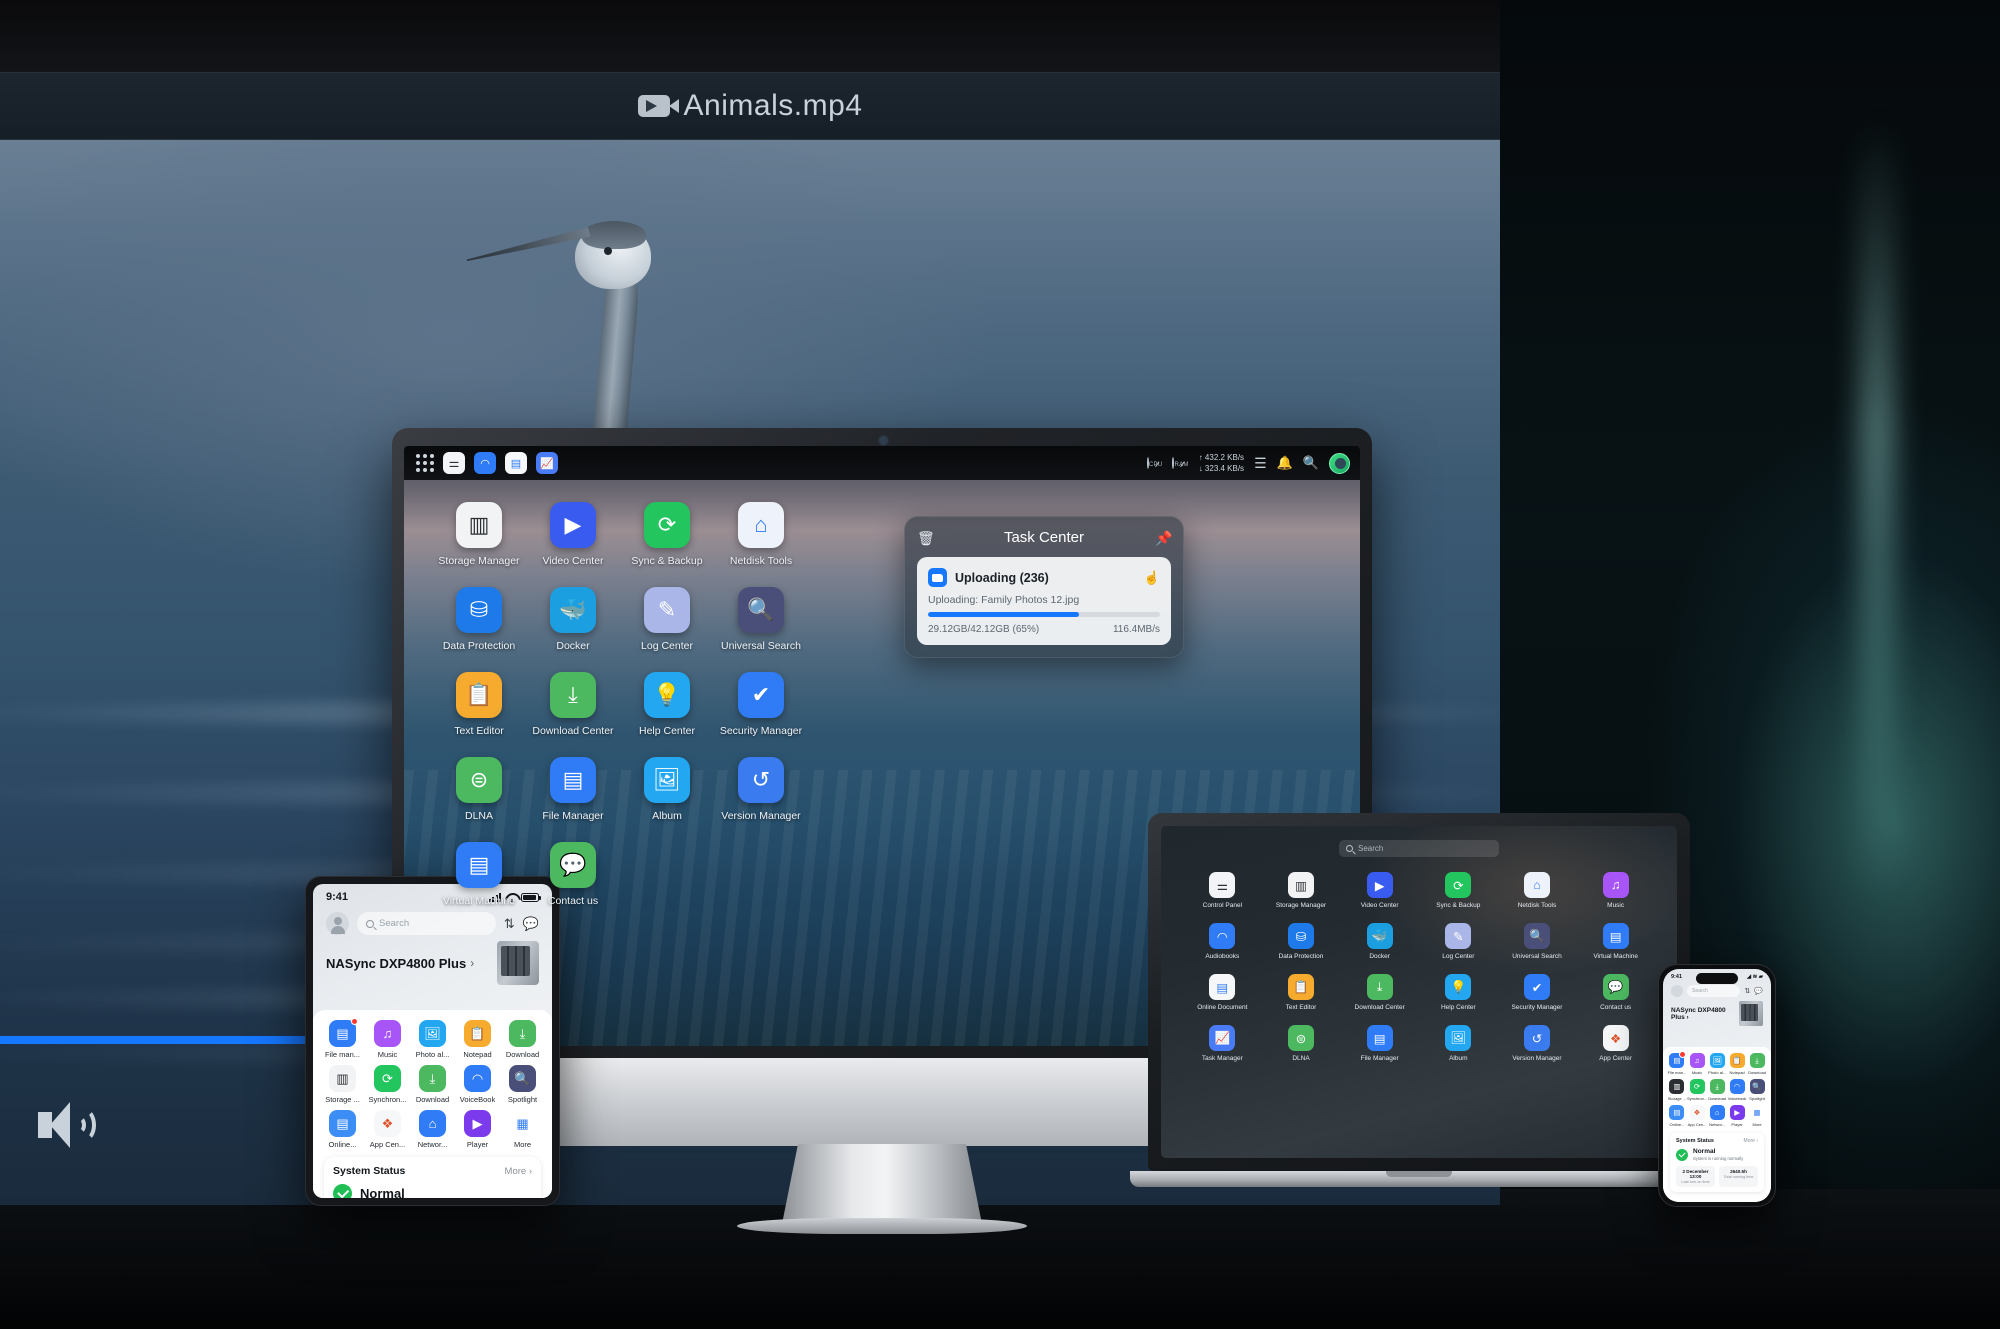 The width and height of the screenshot is (2000, 1329). Describe the element at coordinates (547, 463) in the screenshot. I see `task-manager-icon: 📈` at that location.